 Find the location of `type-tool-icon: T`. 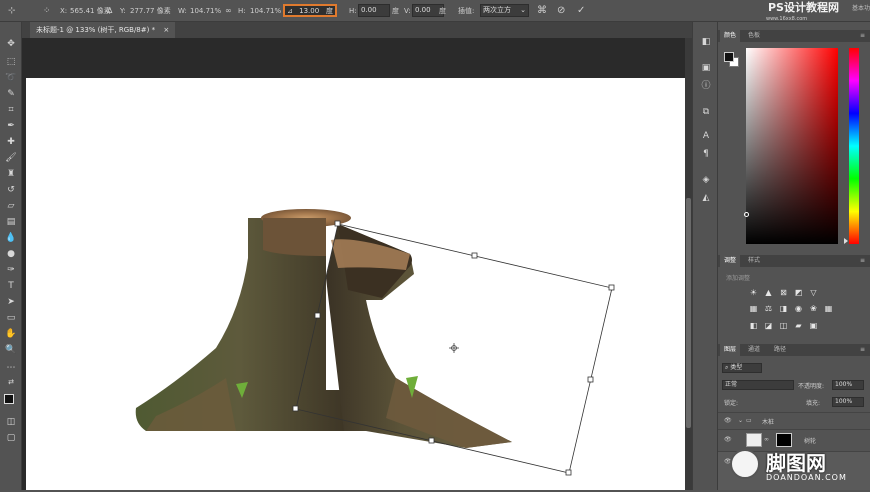

type-tool-icon: T is located at coordinates (11, 286).